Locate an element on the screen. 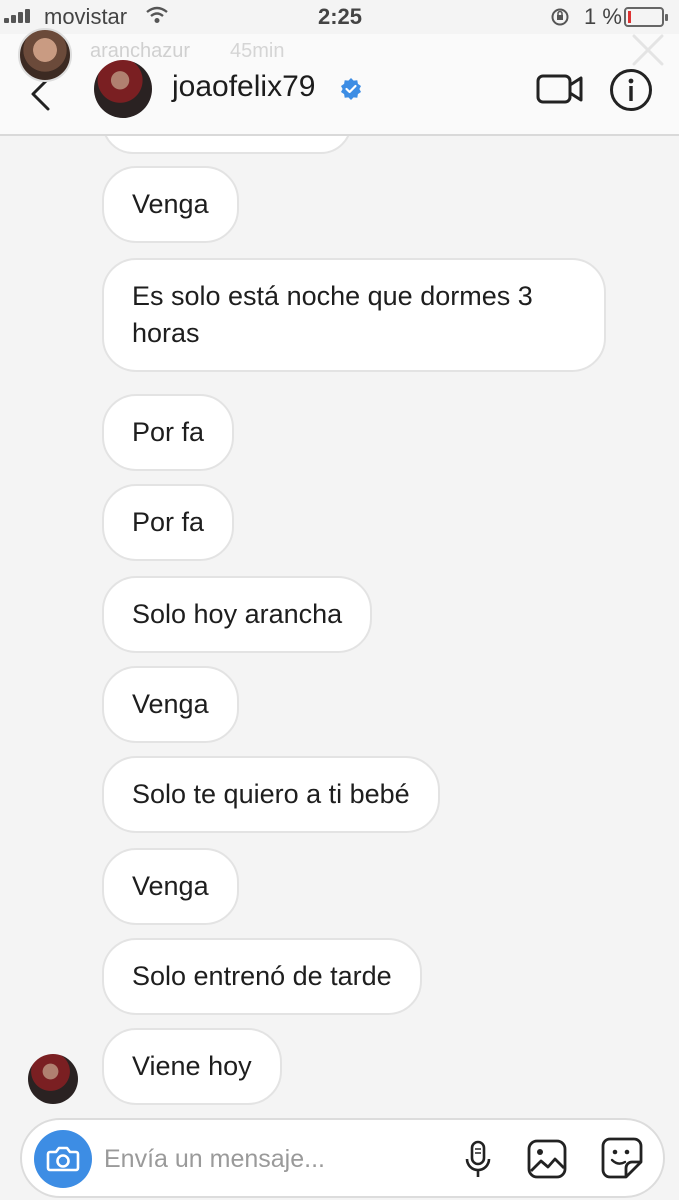  message-bubble: Es solo está noche que dormes 3 horas is located at coordinates (354, 315).